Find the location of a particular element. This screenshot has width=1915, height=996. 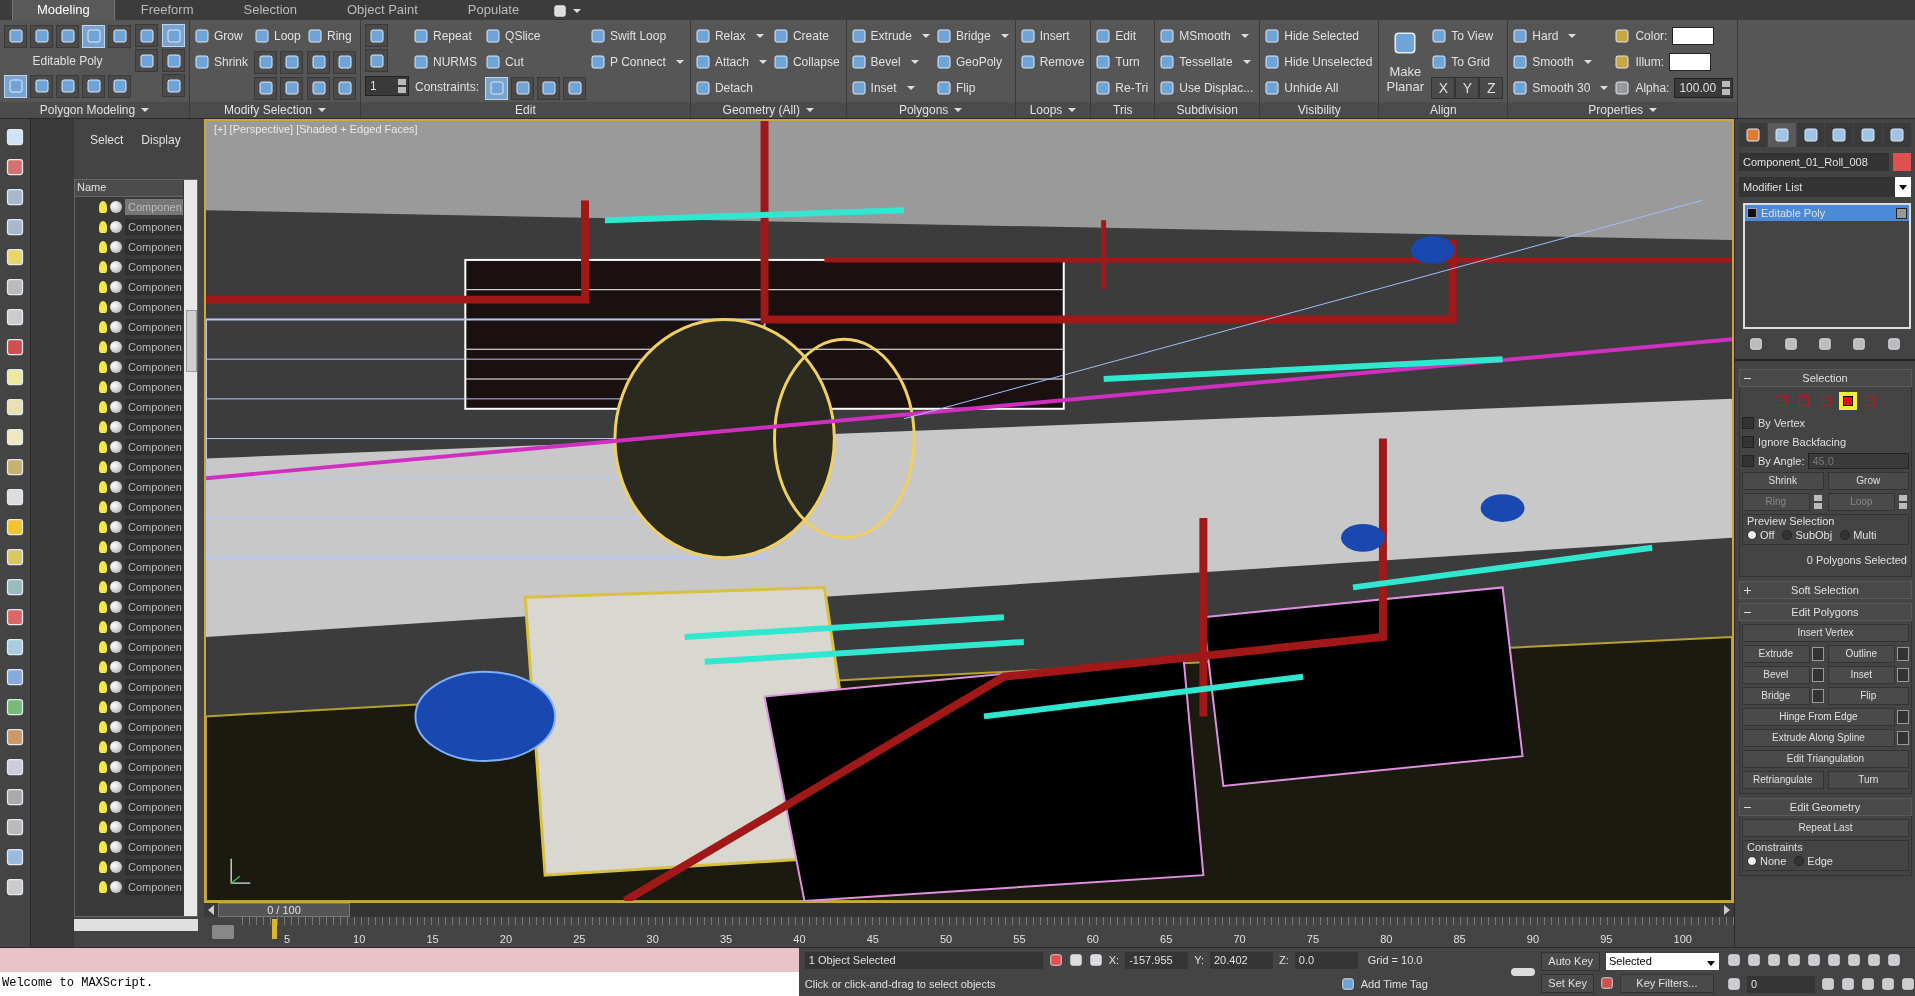

tool-button: Flip is located at coordinates (973, 88).